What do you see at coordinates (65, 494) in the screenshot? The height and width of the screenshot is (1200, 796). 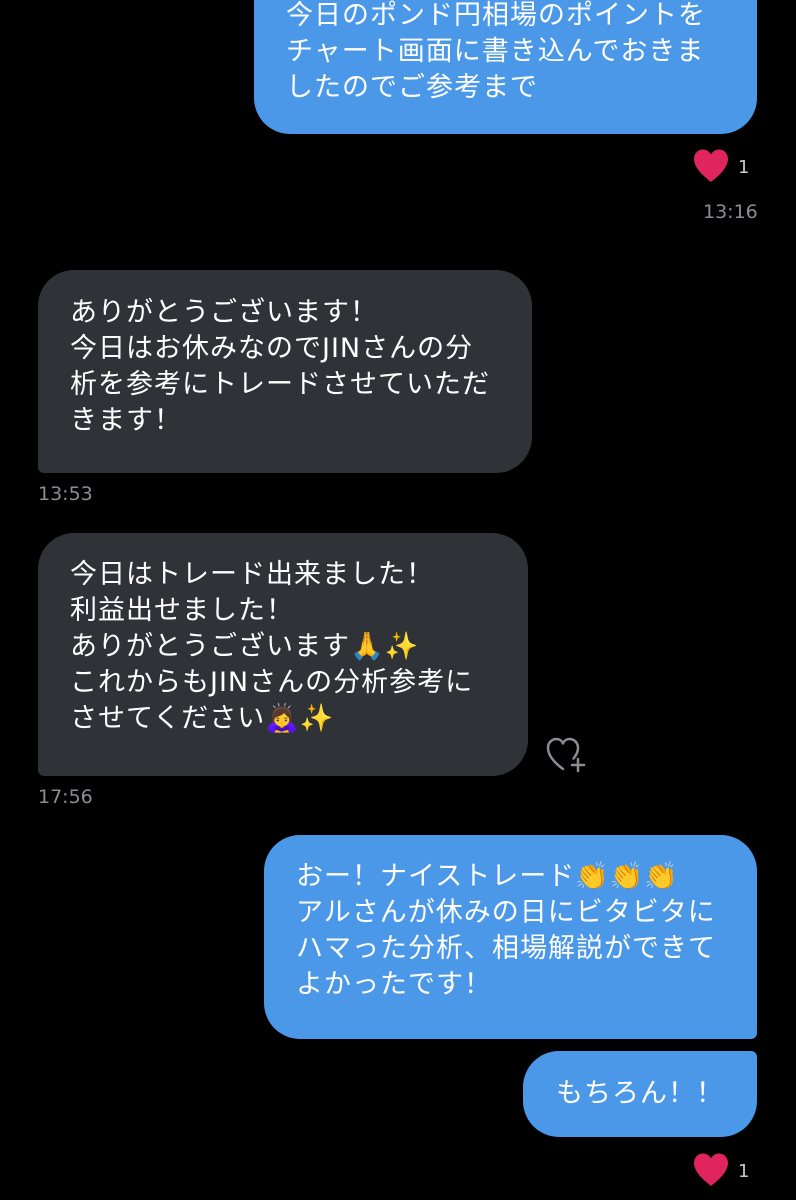 I see `message-timestamp: 13:53` at bounding box center [65, 494].